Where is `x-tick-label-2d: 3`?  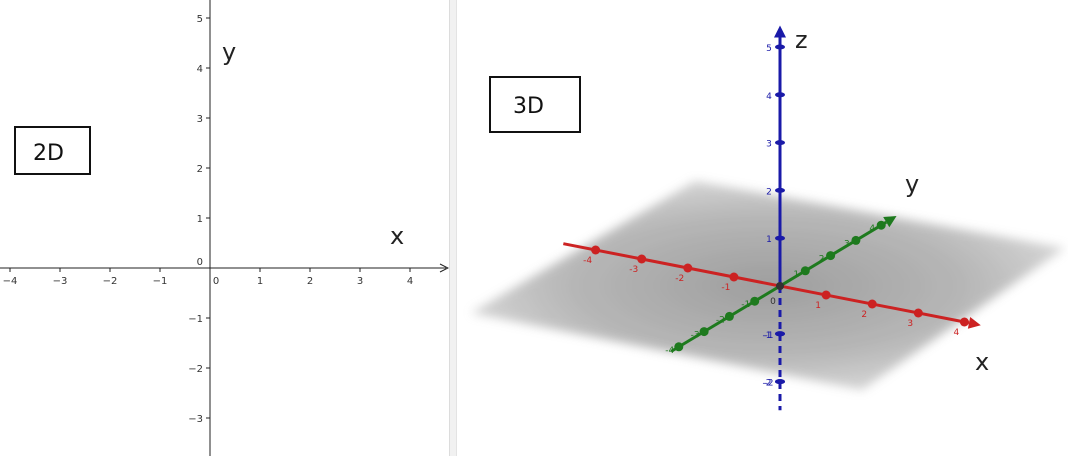
x-tick-label-2d: 3 is located at coordinates (360, 281).